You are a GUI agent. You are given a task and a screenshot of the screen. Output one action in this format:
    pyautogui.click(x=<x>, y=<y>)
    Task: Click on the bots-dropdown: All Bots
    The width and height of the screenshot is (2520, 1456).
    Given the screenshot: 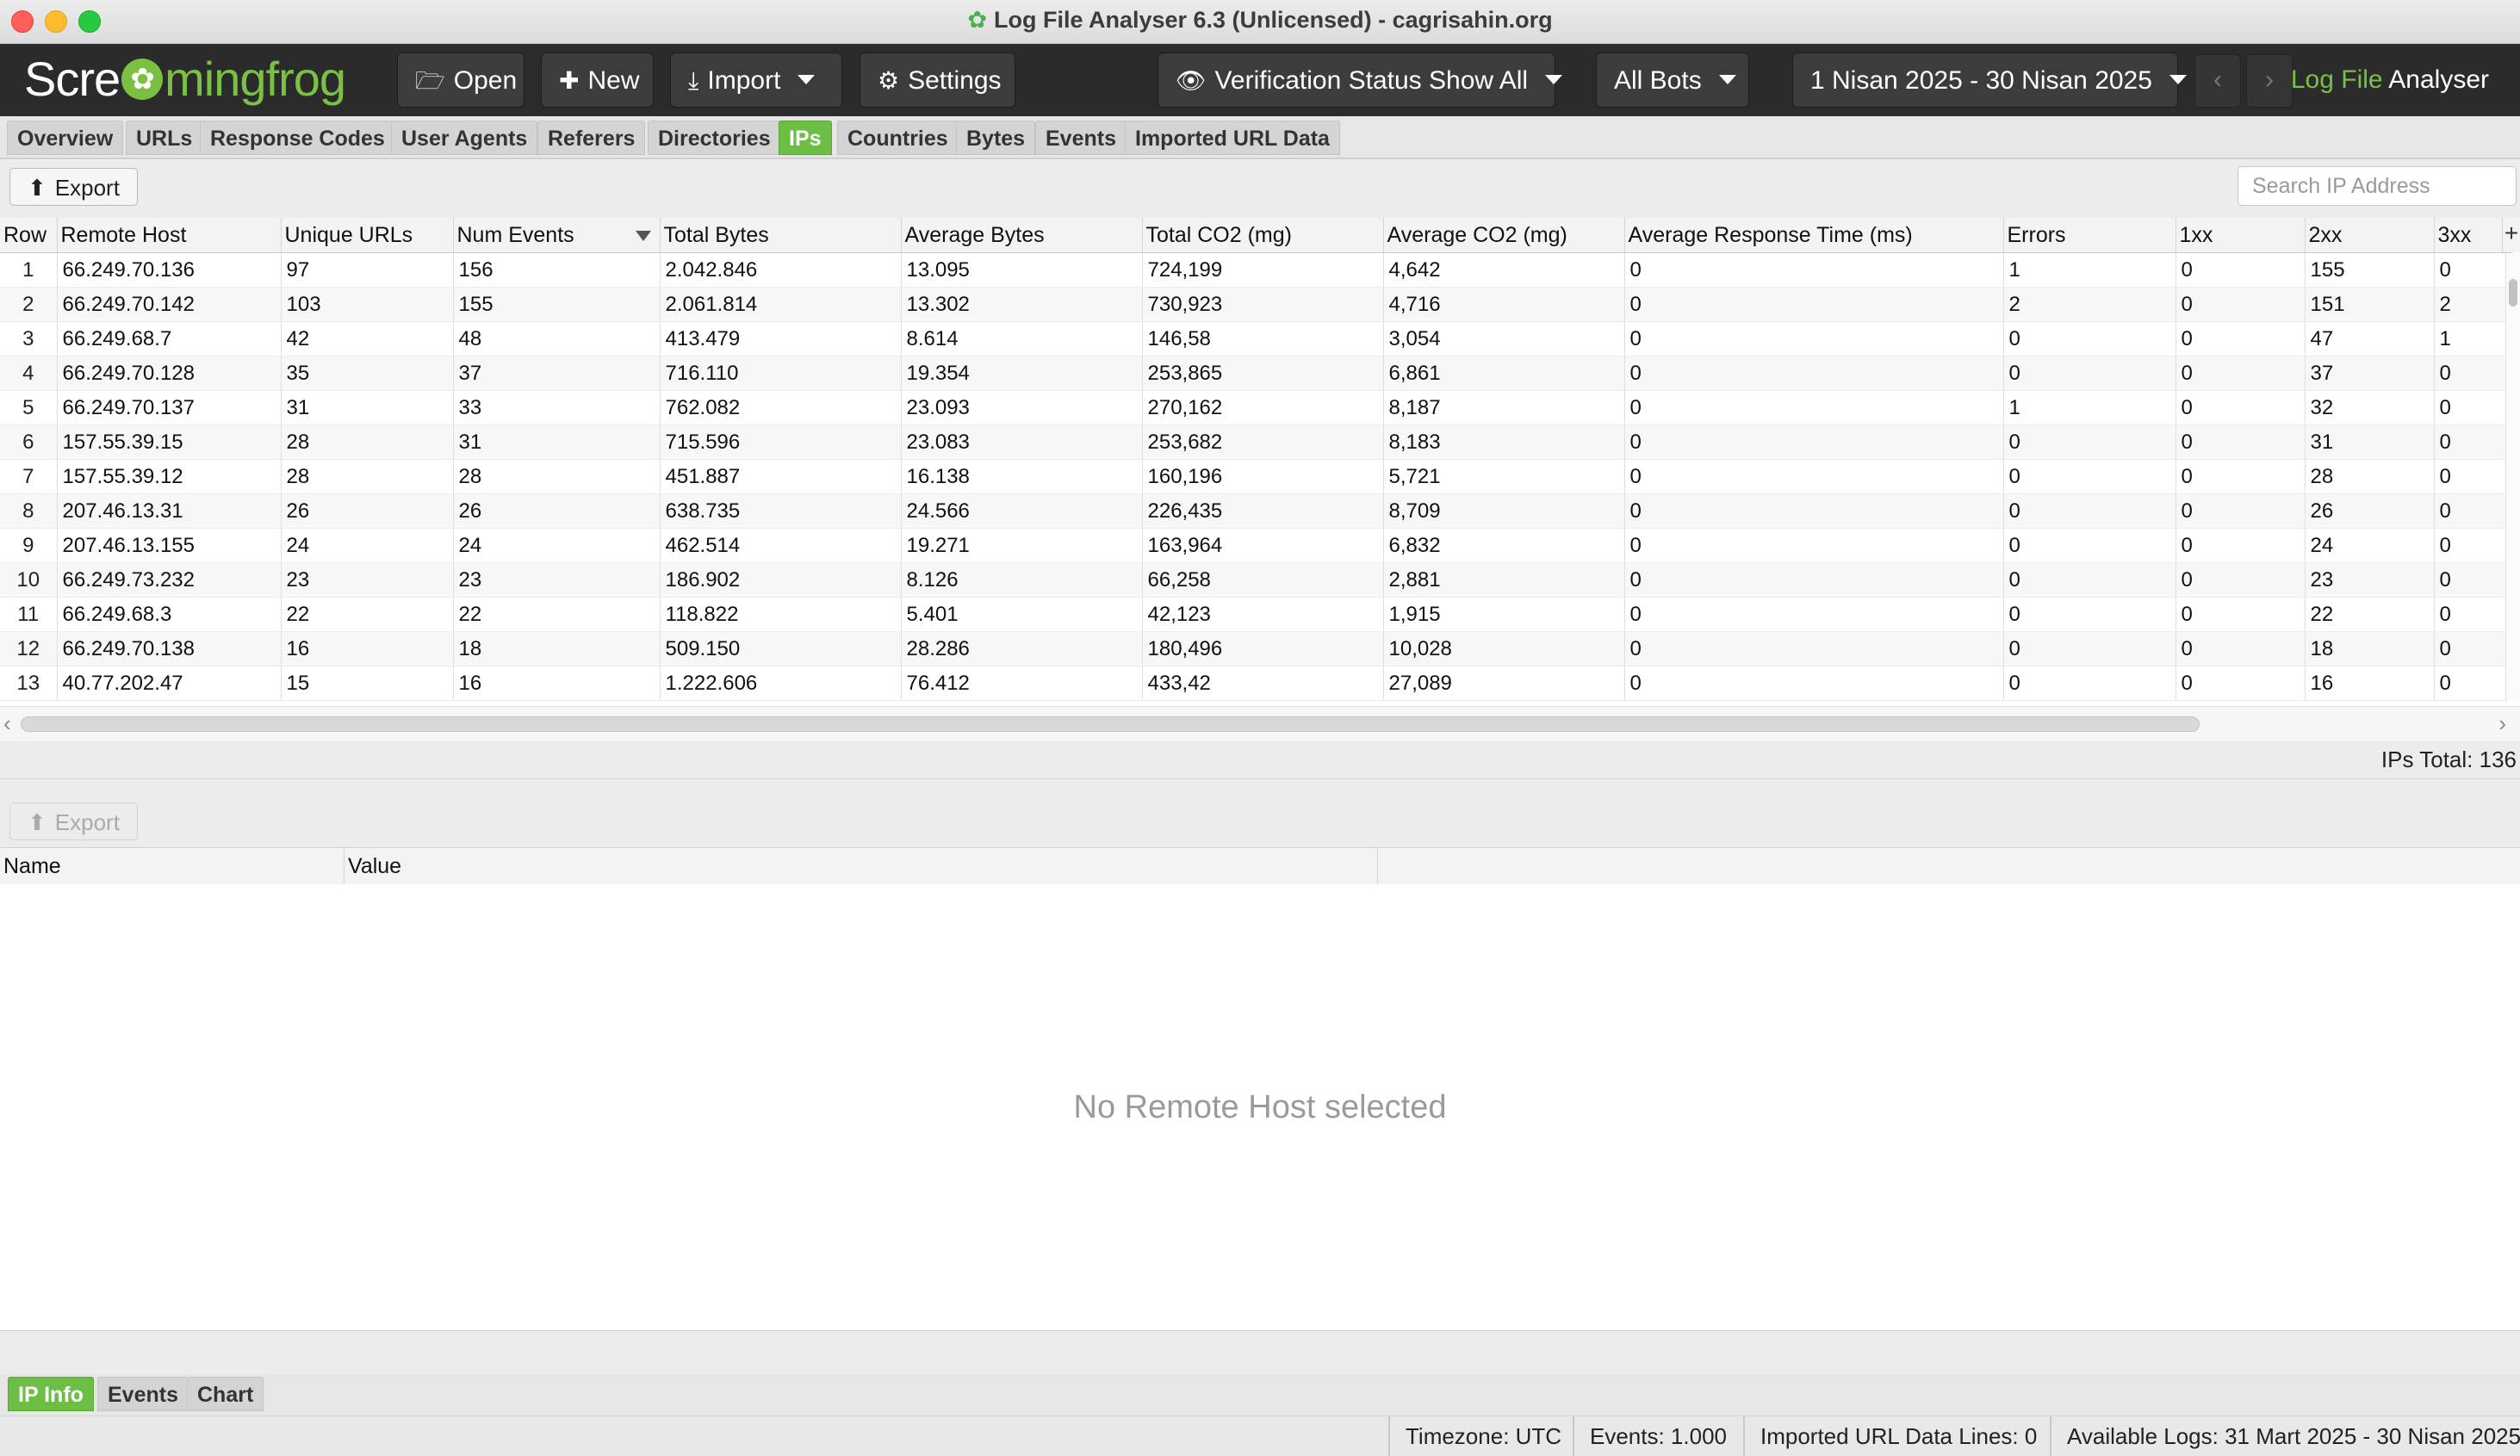 What is the action you would take?
    pyautogui.click(x=1673, y=81)
    